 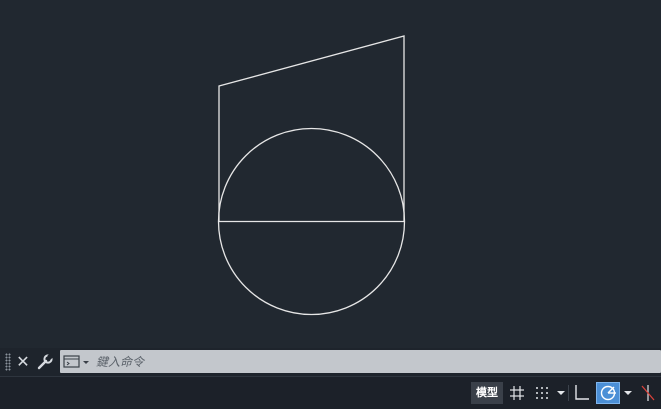 I want to click on status-bar: 模型, so click(x=330, y=392).